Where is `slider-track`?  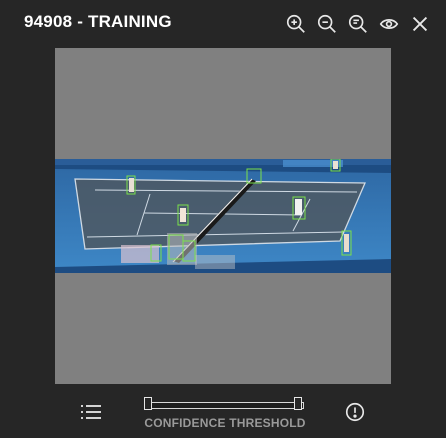 slider-track is located at coordinates (224, 405).